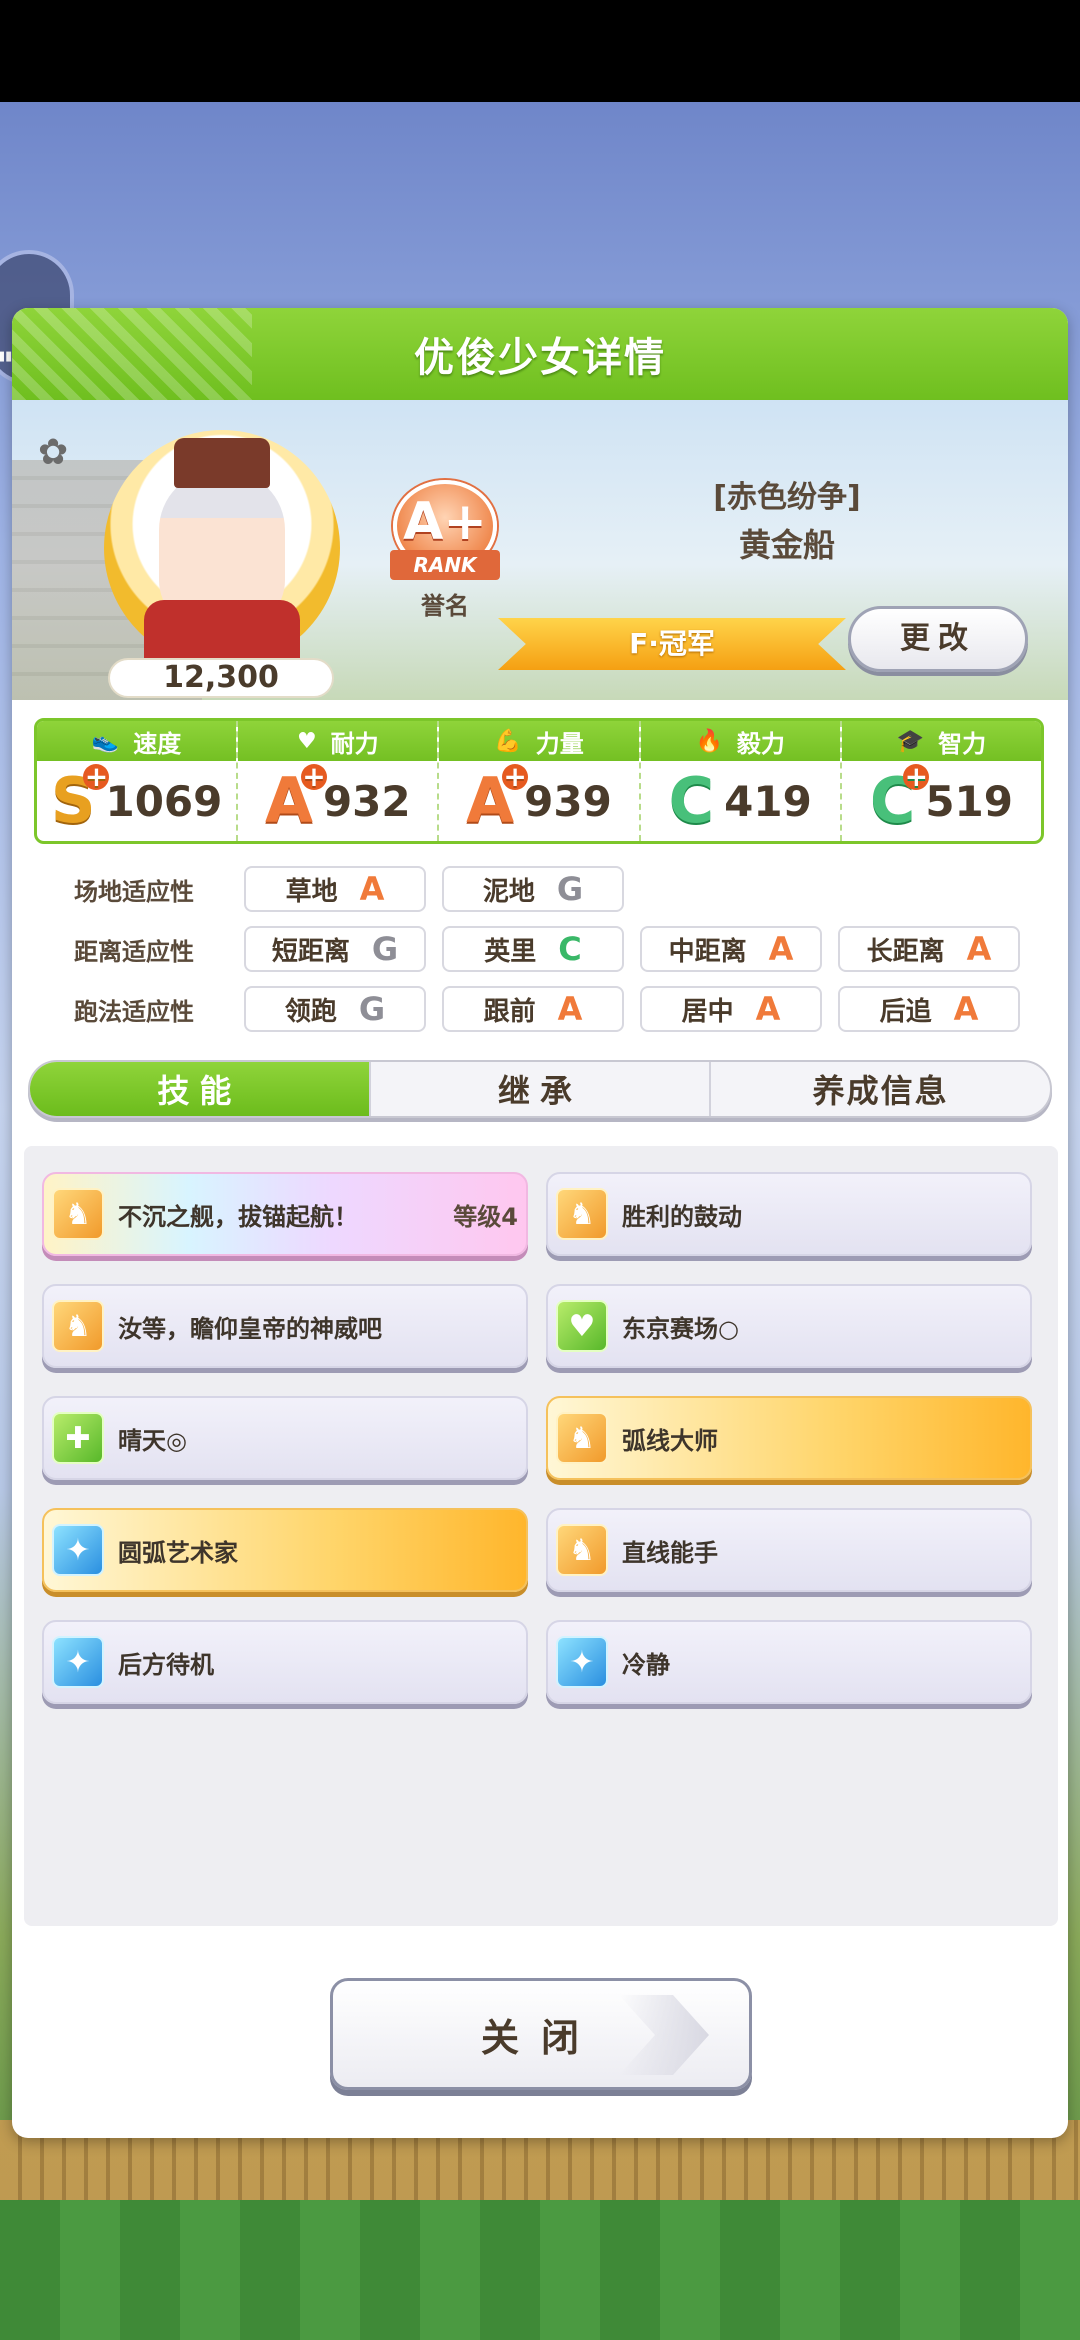 The width and height of the screenshot is (1080, 2340). Describe the element at coordinates (568, 801) in the screenshot. I see `stat-value: 939` at that location.